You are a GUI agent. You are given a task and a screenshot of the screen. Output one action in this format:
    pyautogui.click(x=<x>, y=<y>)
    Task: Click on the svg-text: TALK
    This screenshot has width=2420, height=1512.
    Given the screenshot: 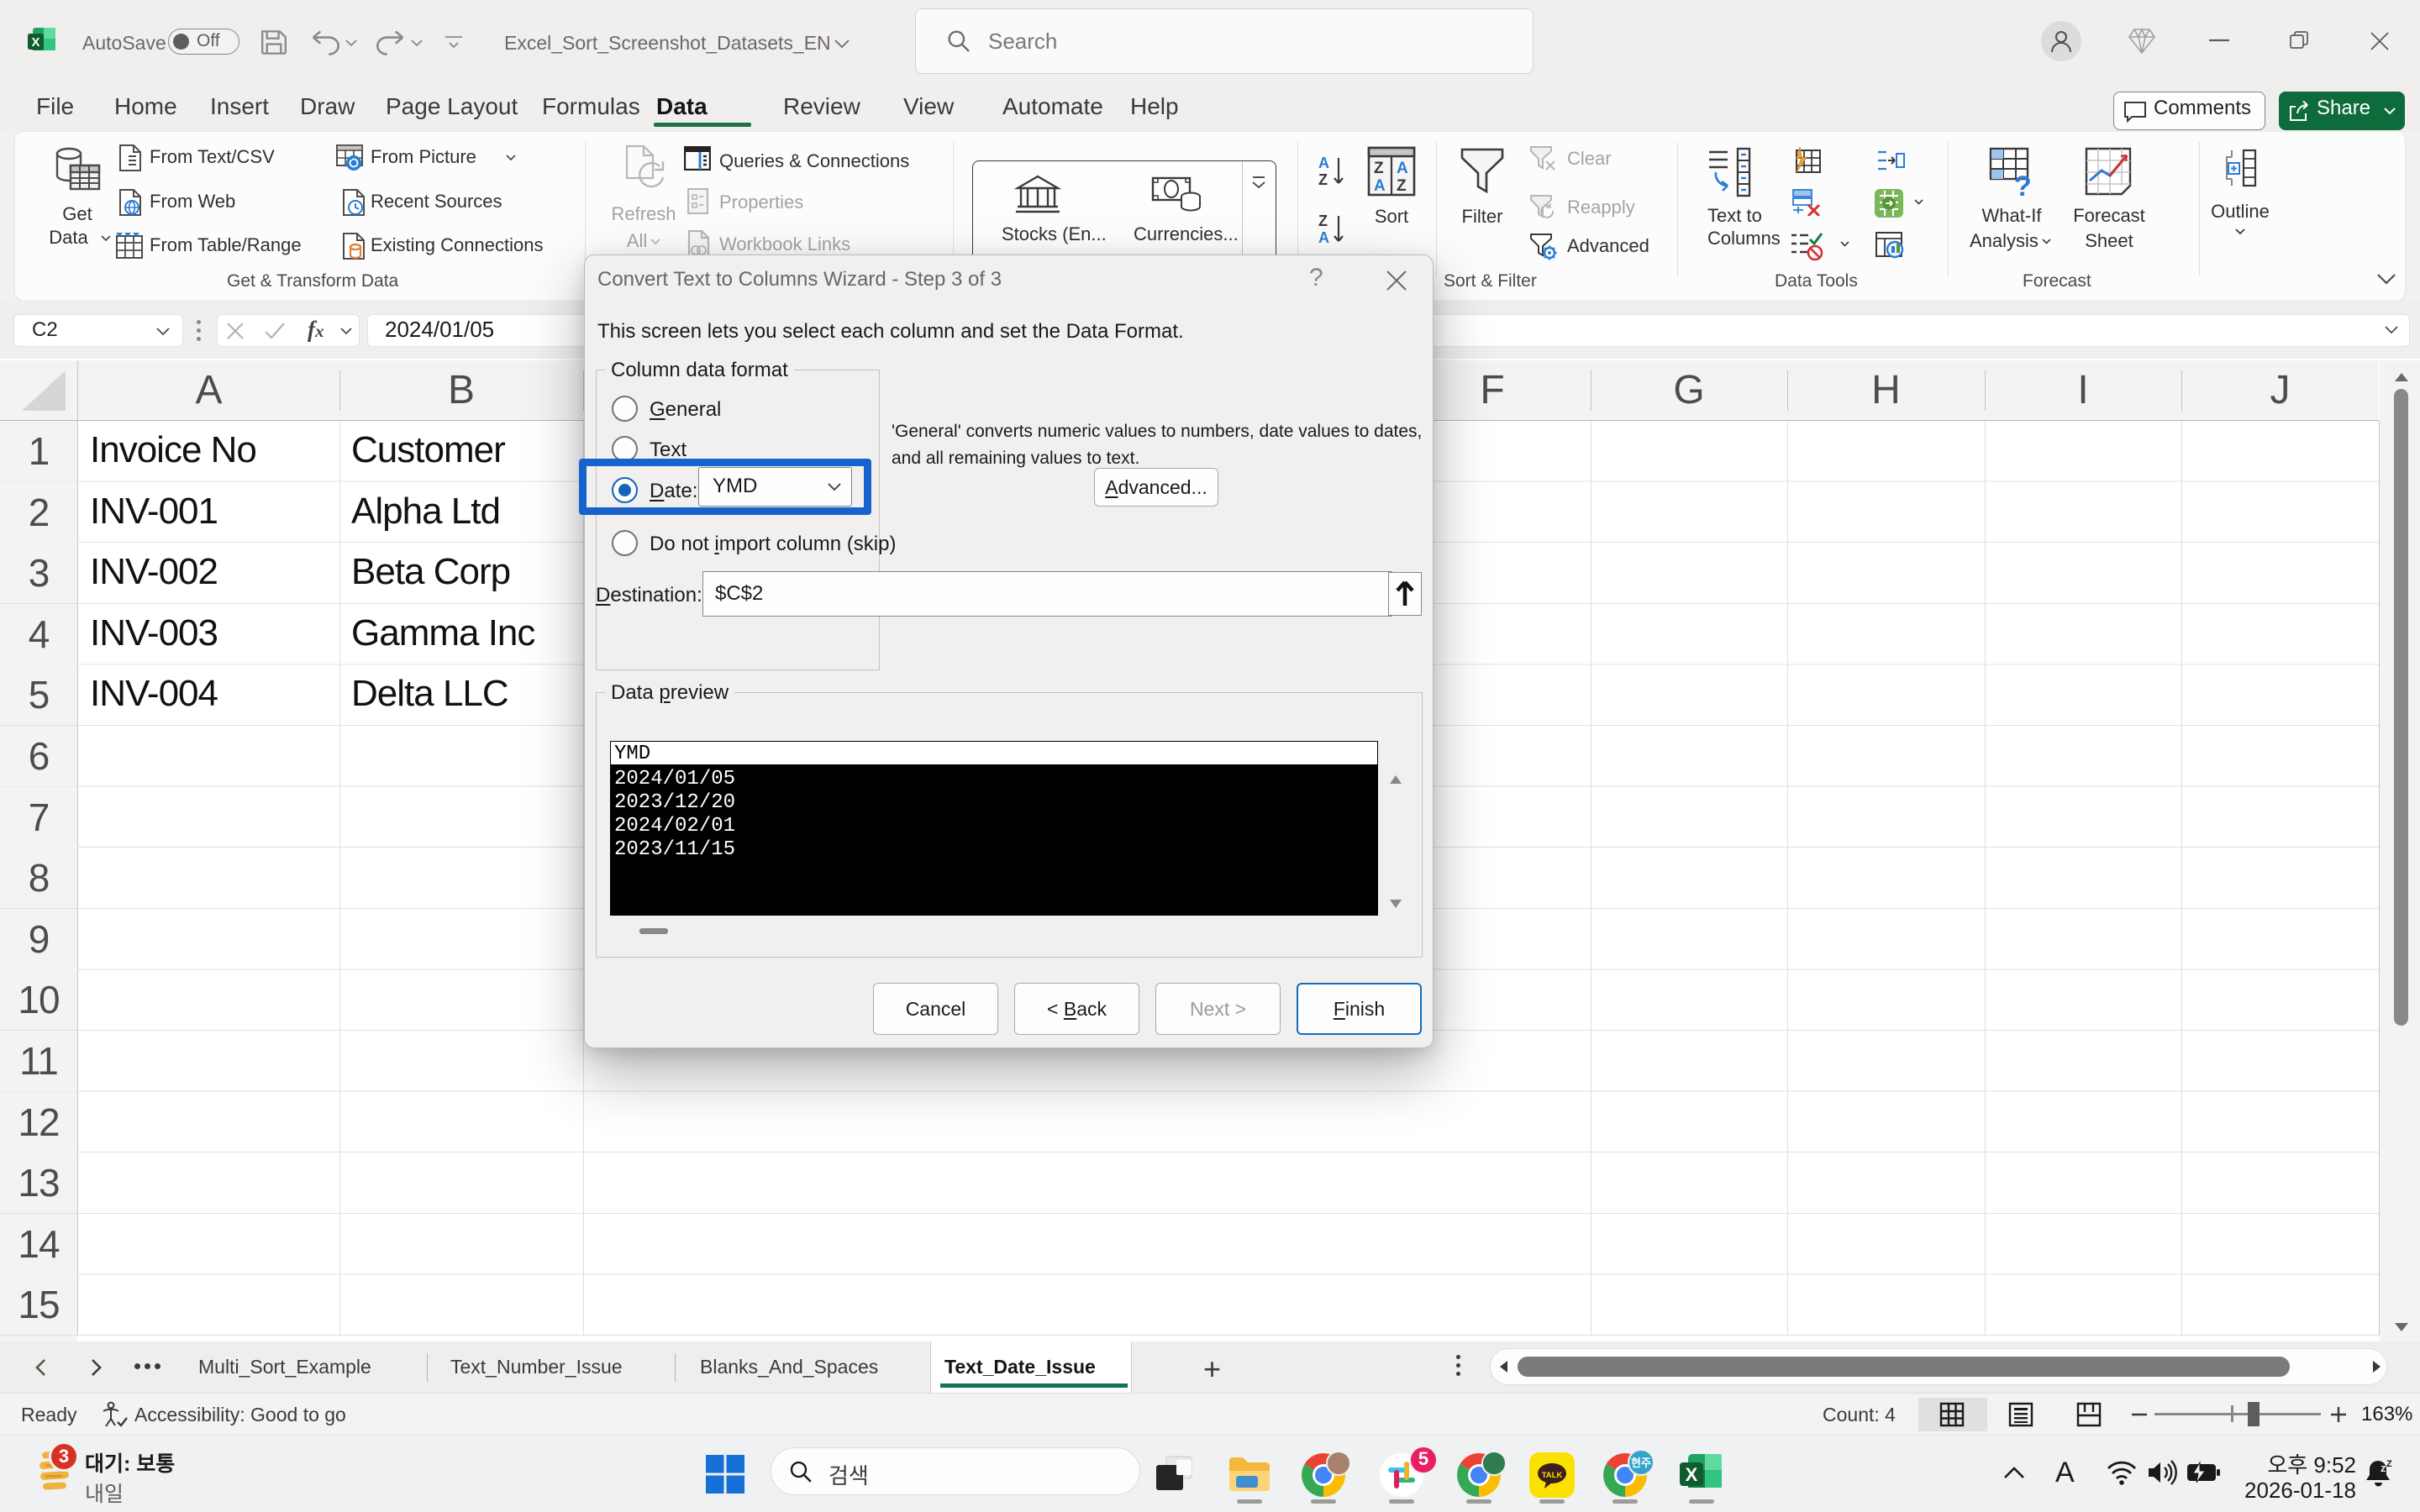 What is the action you would take?
    pyautogui.click(x=1553, y=1475)
    